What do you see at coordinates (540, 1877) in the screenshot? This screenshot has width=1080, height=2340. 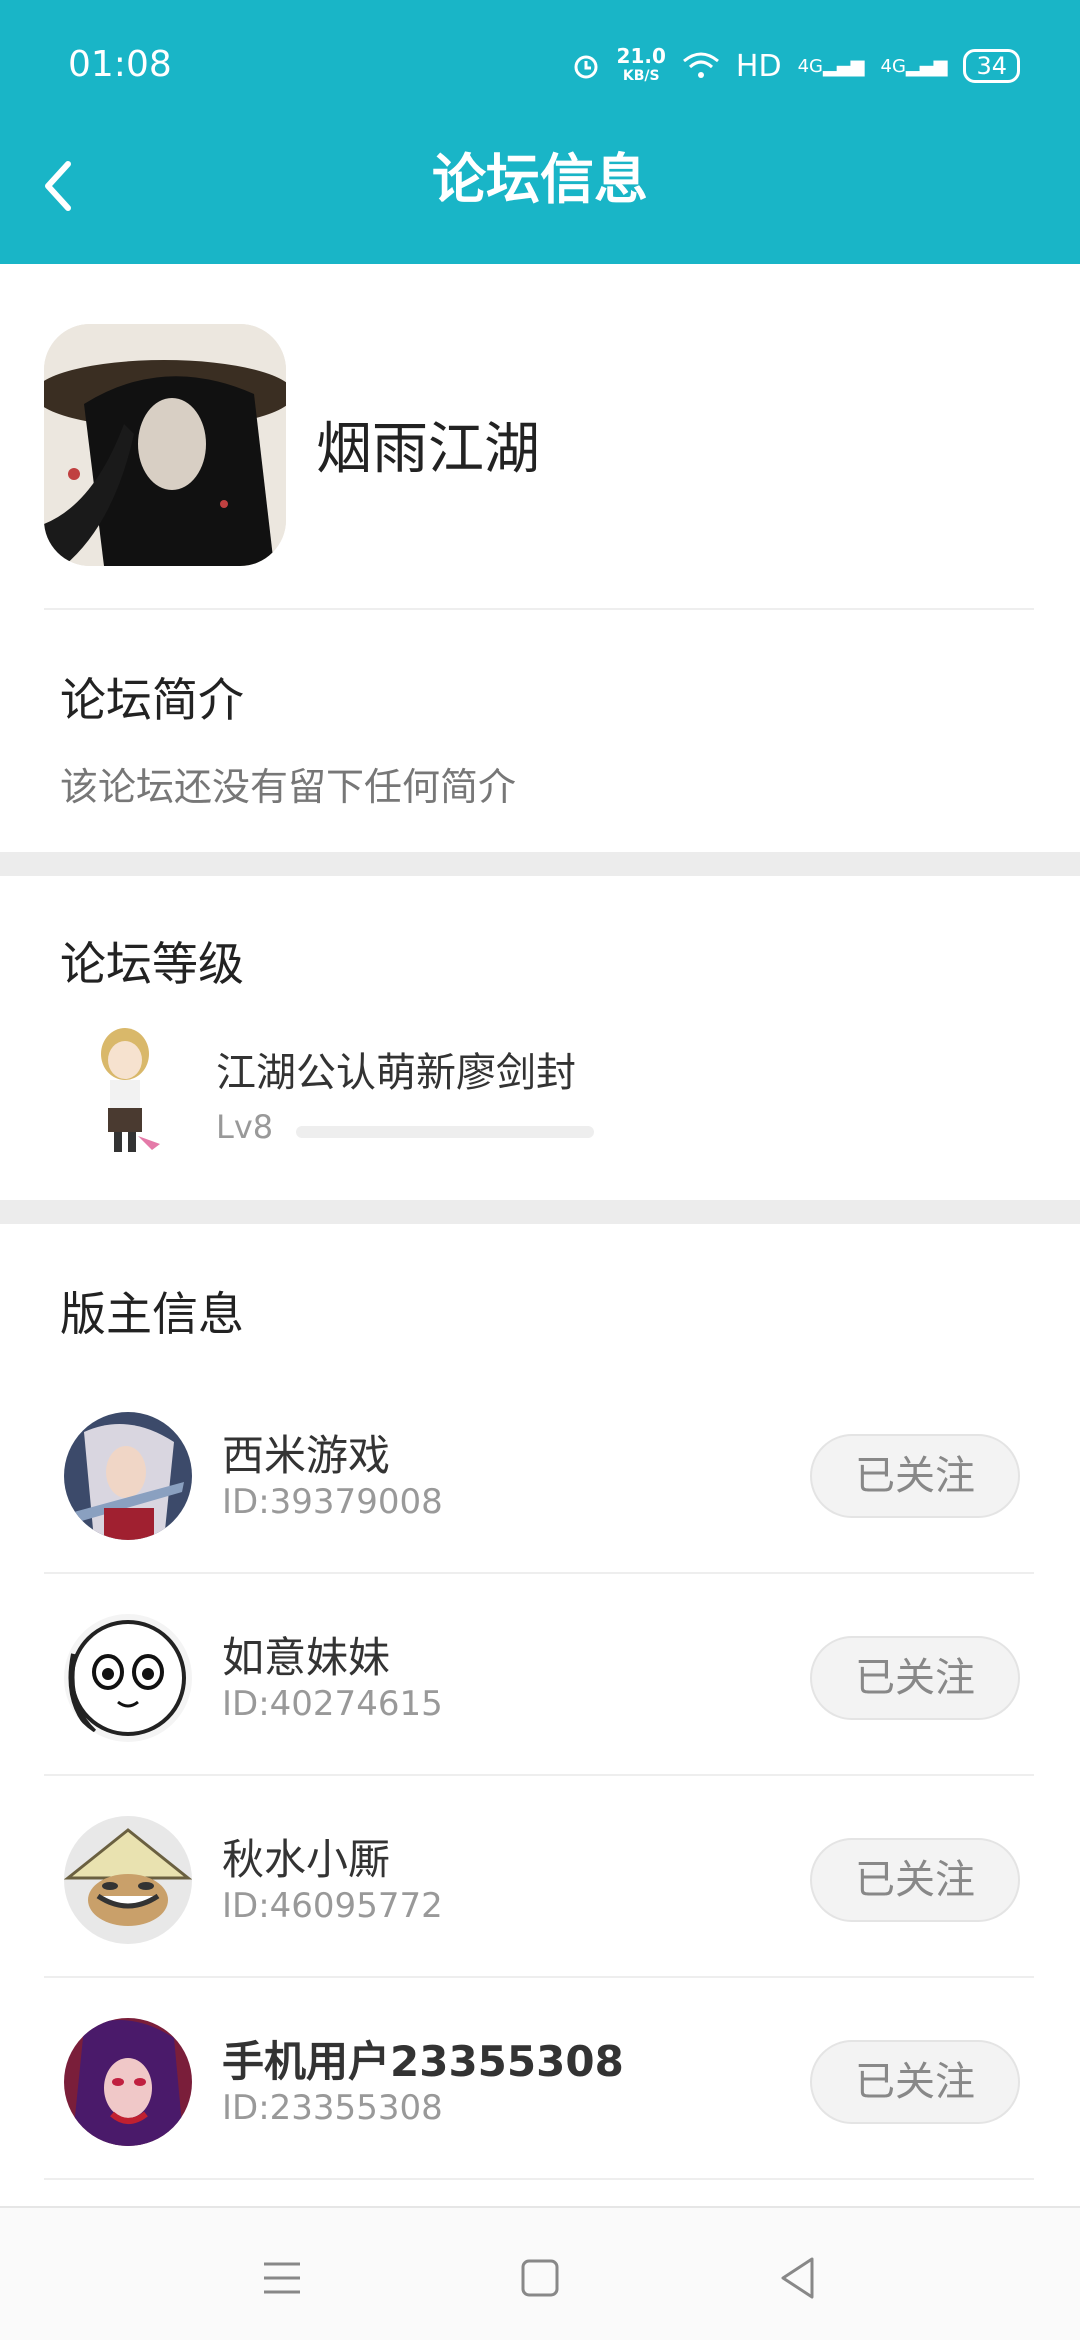 I see `moderator-row: 秋水小厮 ID:46095772 已关注` at bounding box center [540, 1877].